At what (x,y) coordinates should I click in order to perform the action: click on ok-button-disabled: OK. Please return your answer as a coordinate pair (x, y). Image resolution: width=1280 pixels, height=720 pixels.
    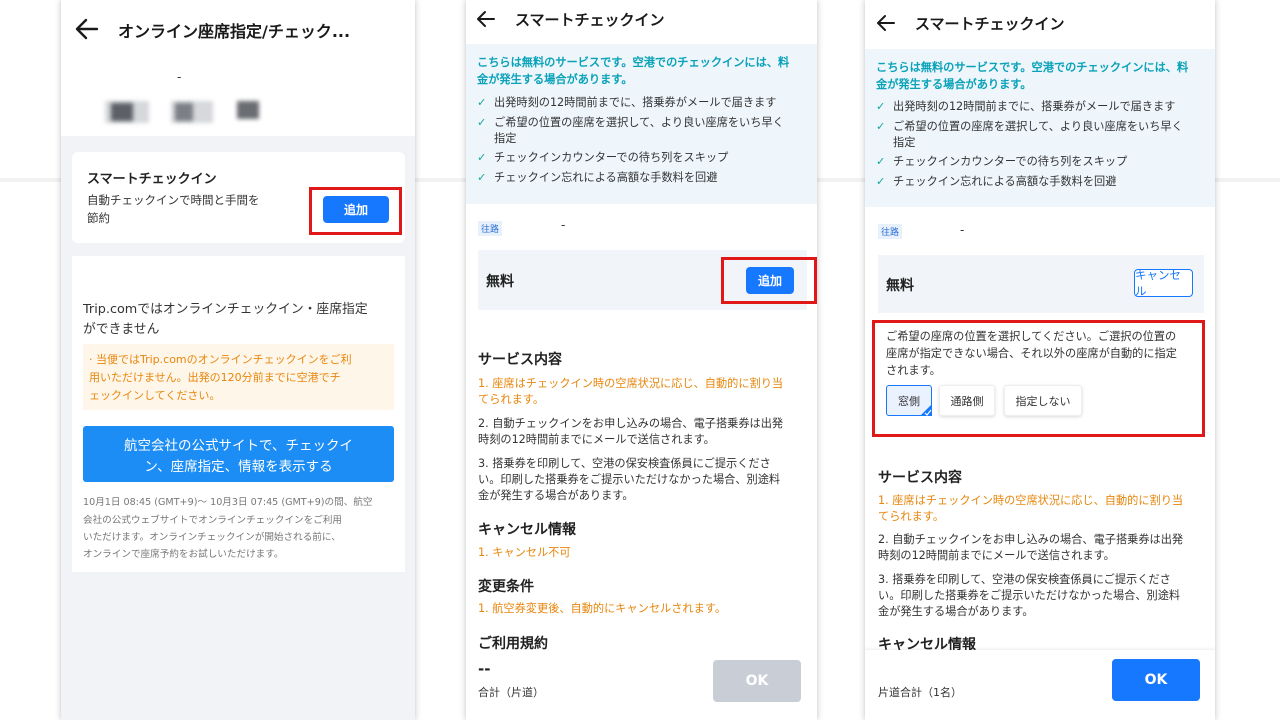
    Looking at the image, I should click on (757, 681).